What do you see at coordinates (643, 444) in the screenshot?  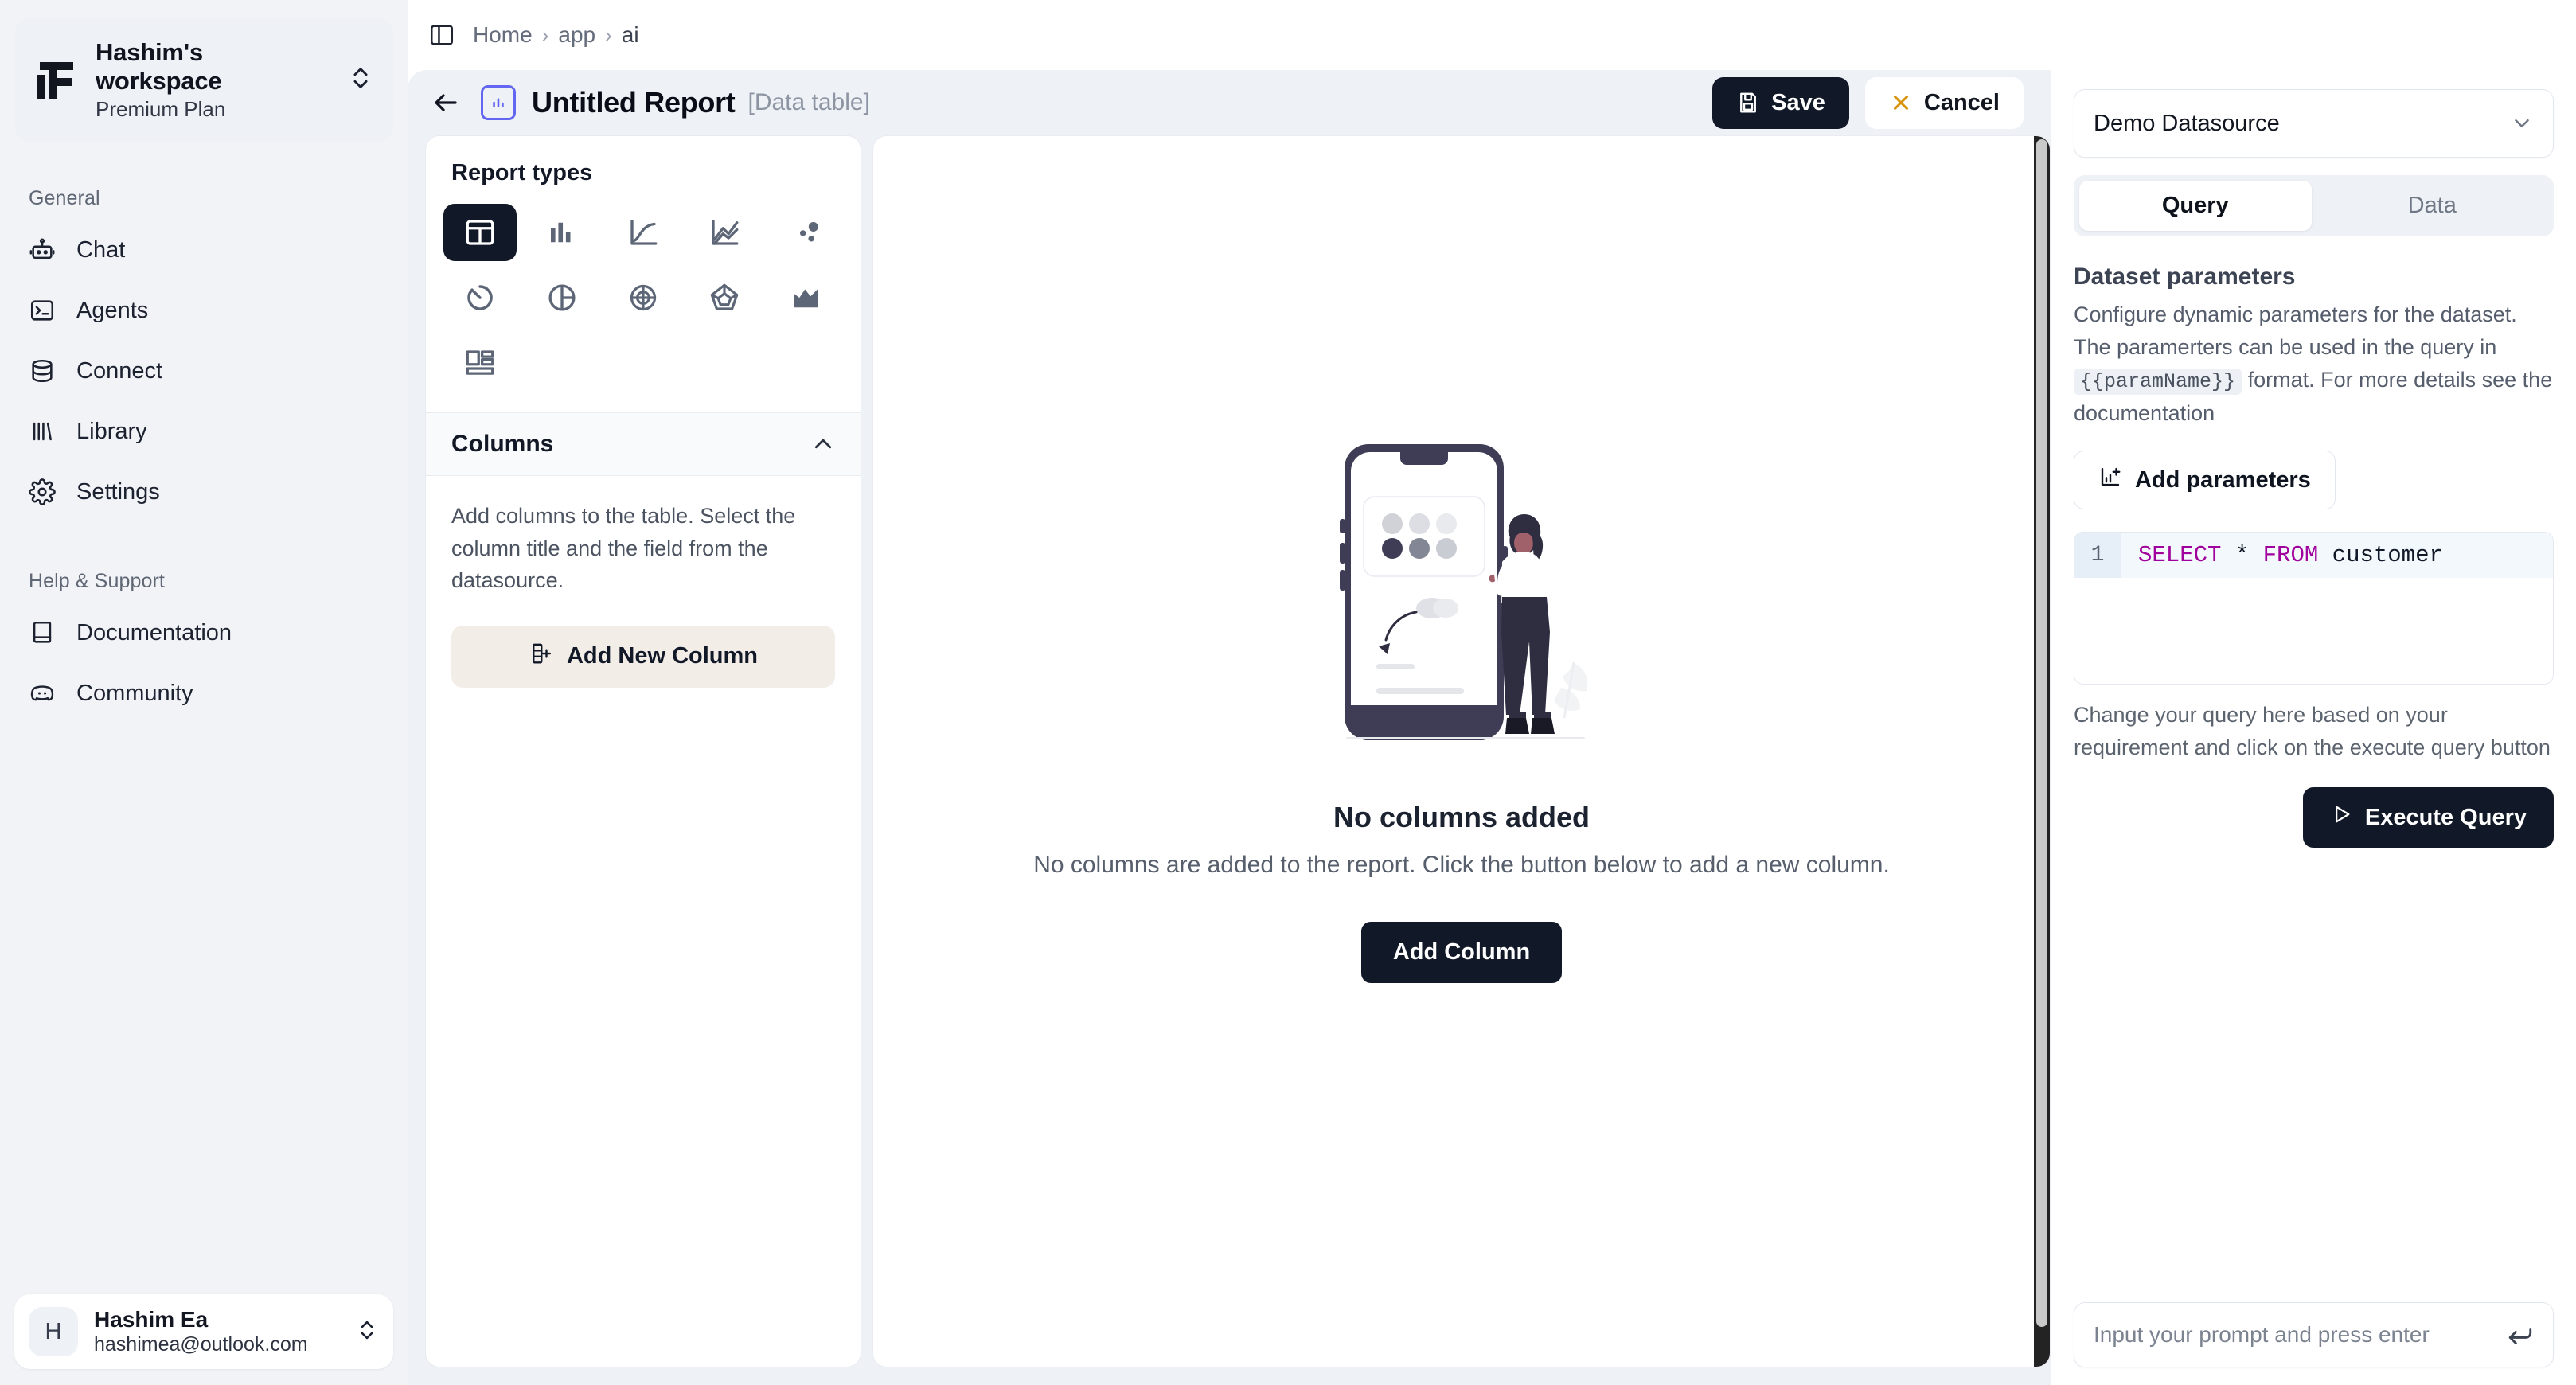 I see `columns-section-header: Columns` at bounding box center [643, 444].